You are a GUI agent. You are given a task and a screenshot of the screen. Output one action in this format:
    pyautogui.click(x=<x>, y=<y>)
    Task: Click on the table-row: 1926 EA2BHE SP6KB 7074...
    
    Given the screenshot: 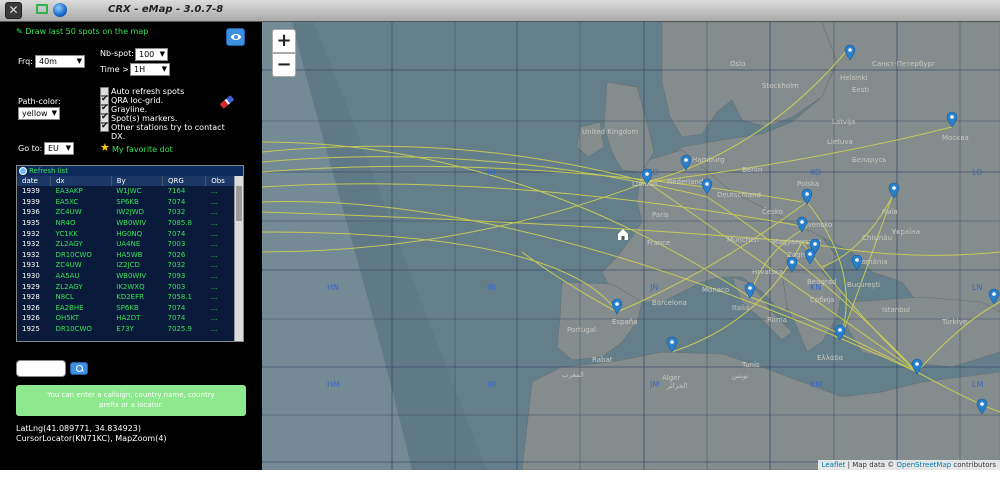 What is the action you would take?
    pyautogui.click(x=126, y=308)
    